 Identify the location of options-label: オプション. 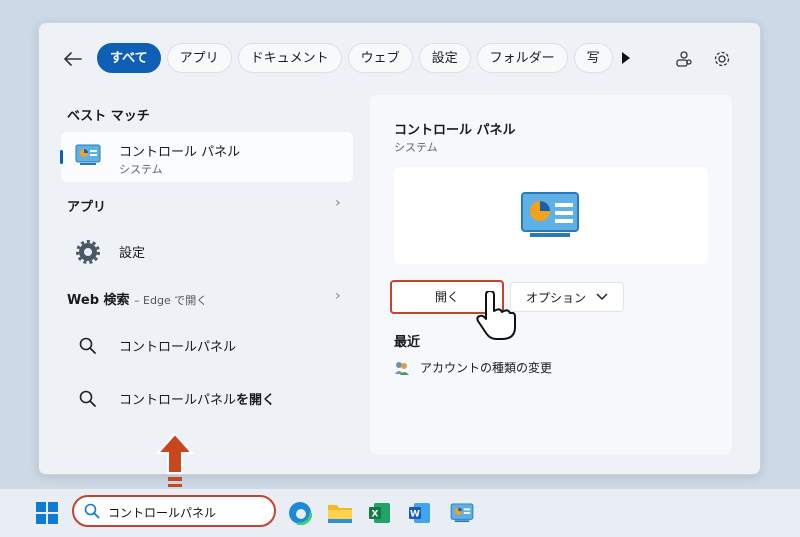
(555, 297).